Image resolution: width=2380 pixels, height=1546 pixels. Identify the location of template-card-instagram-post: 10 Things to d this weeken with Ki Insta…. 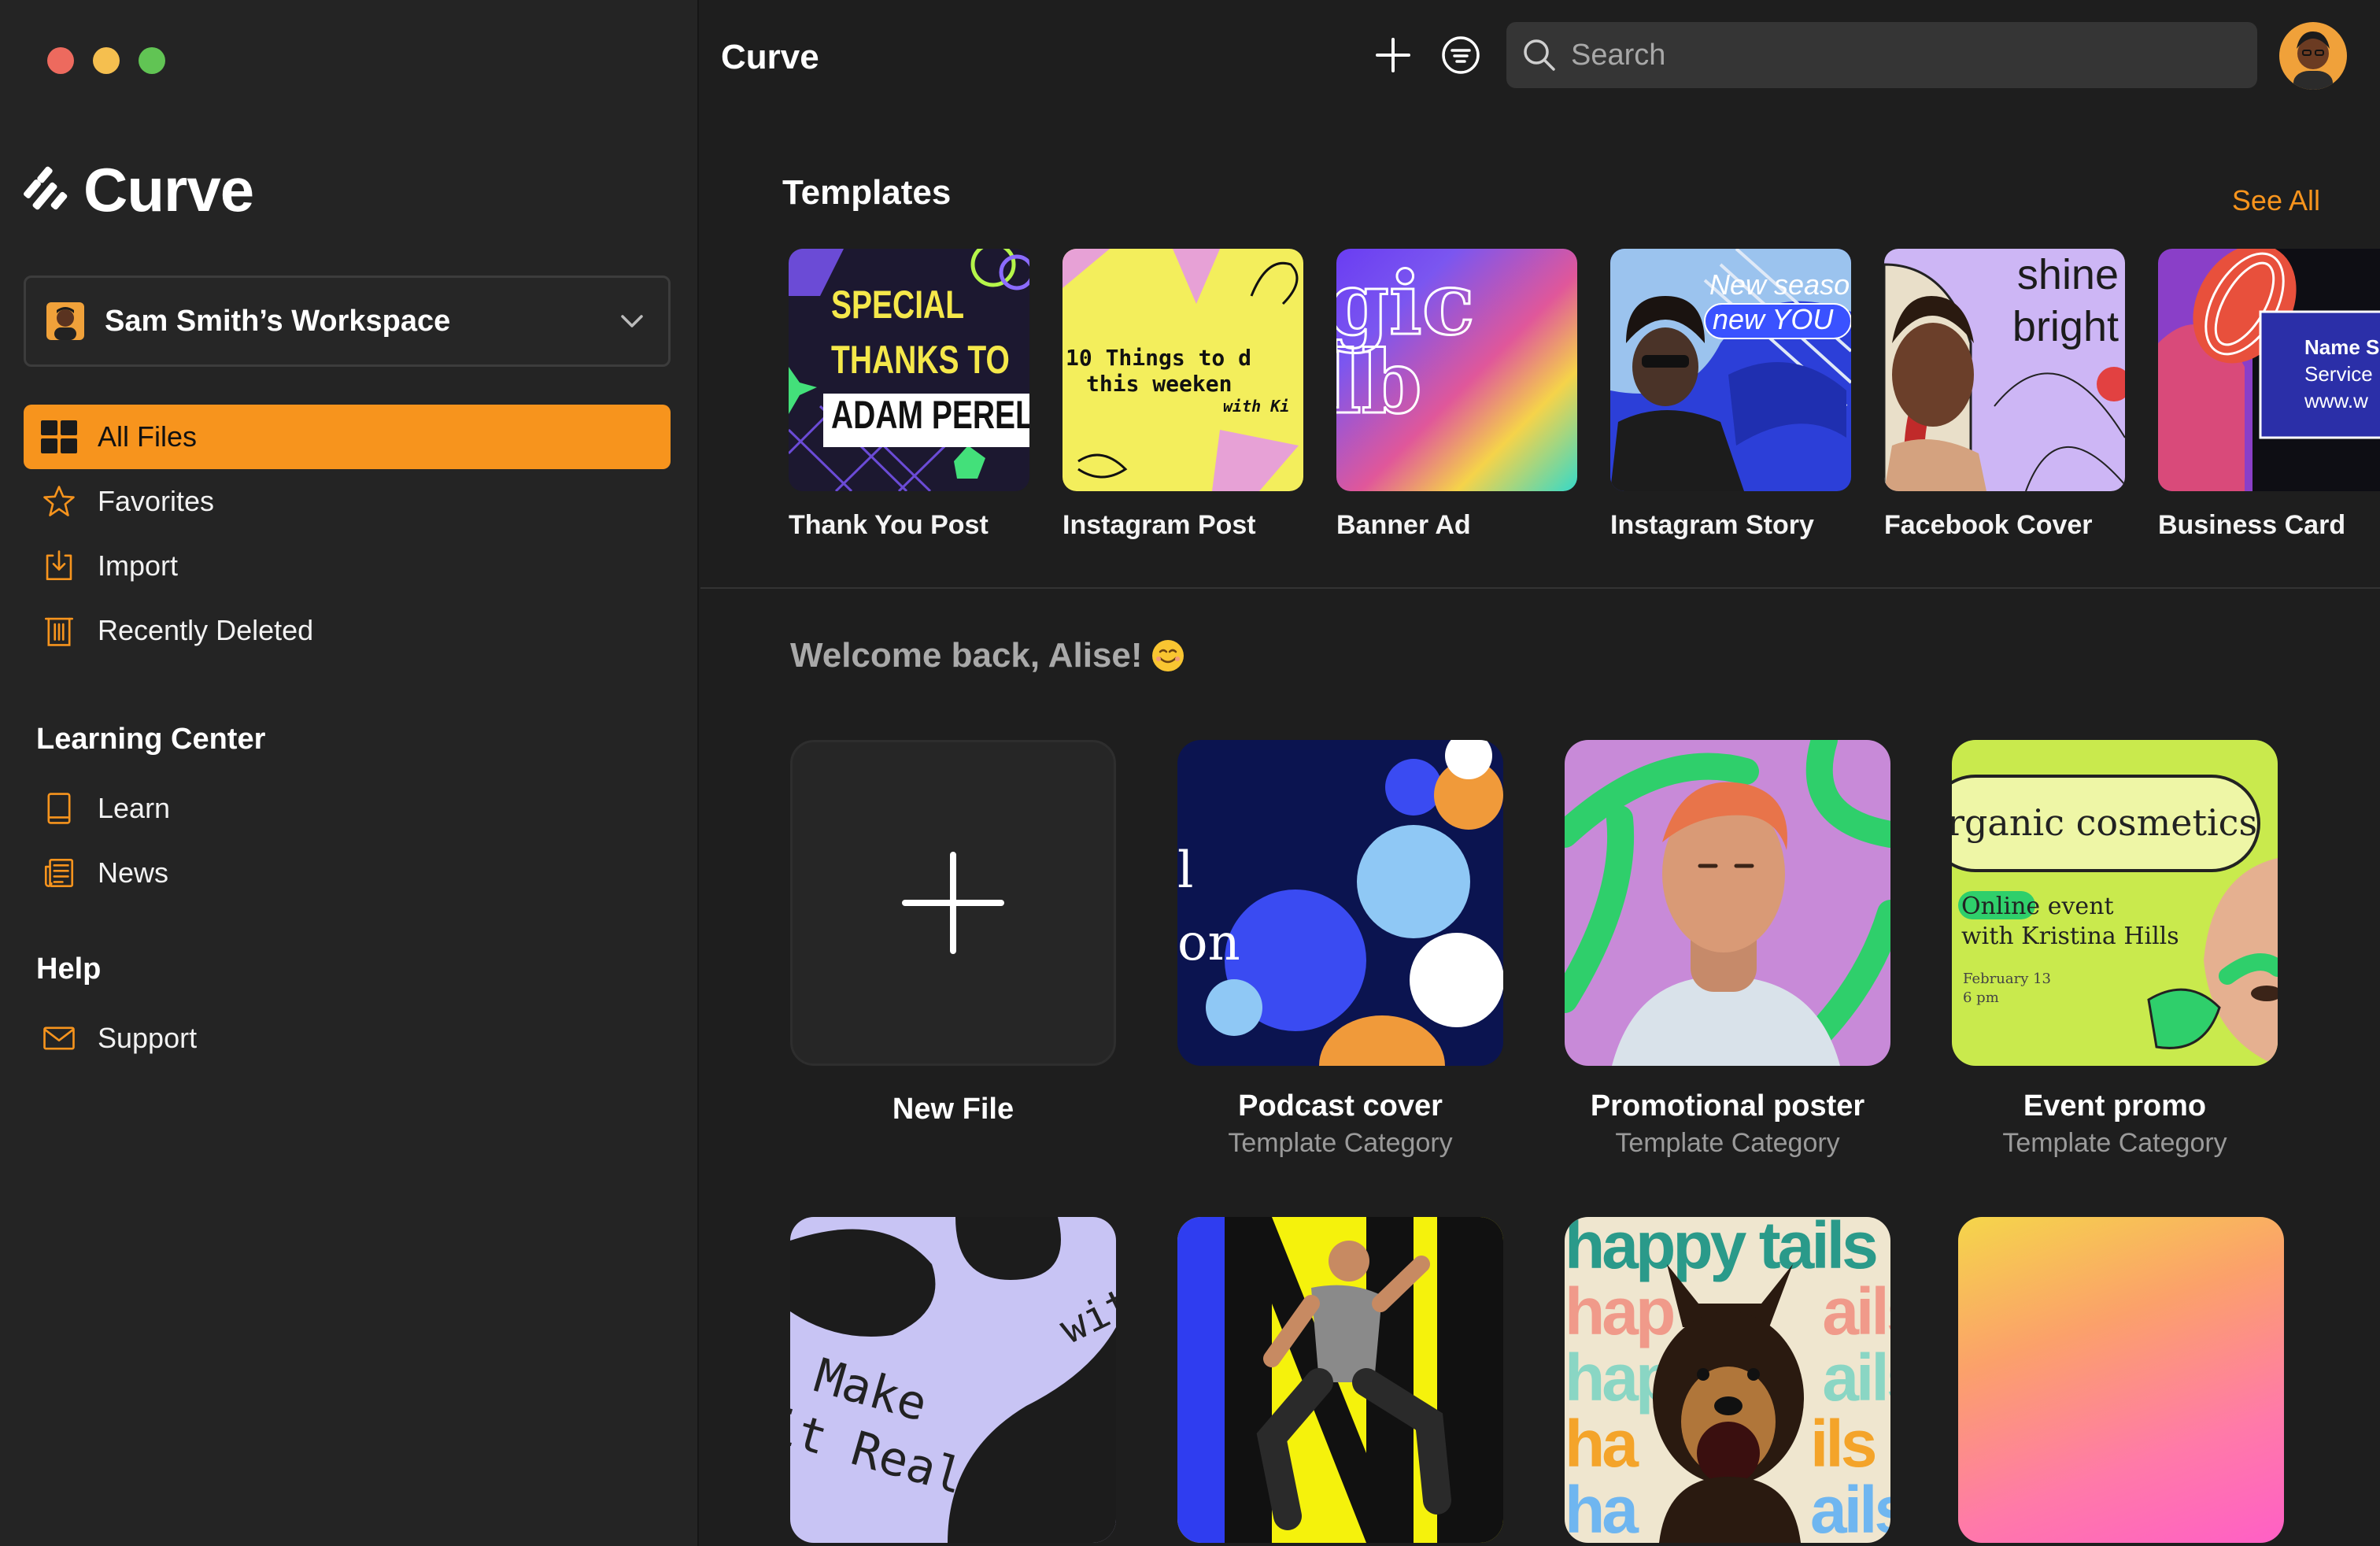
(1182, 395).